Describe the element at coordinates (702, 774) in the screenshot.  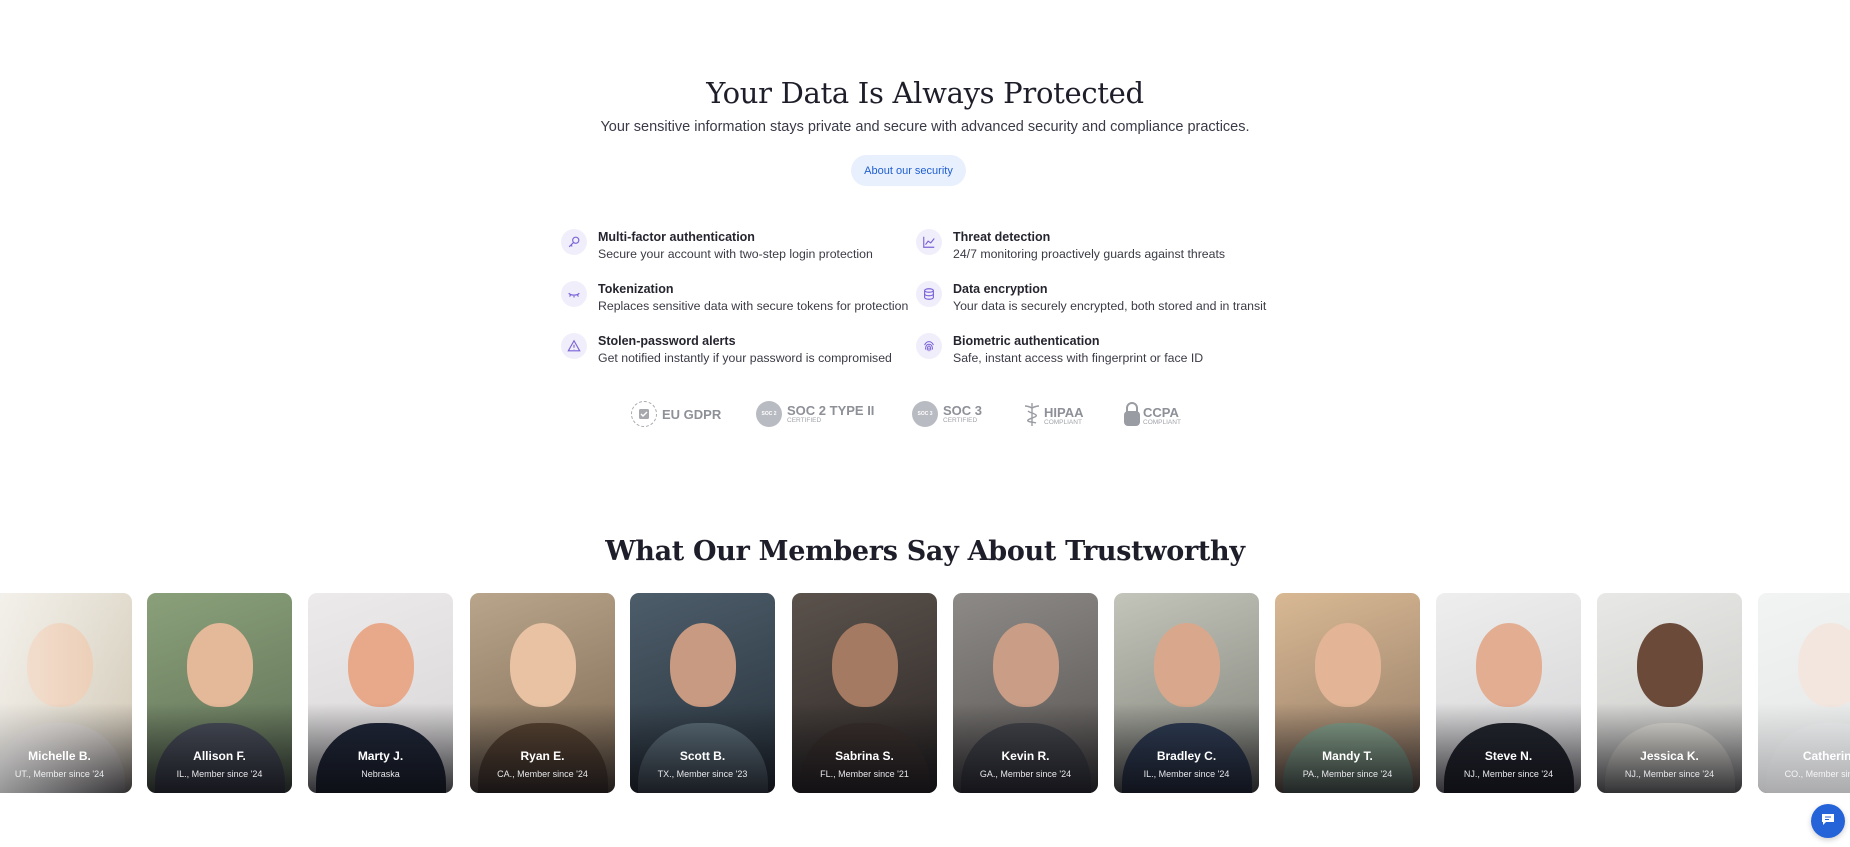
I see `member-meta: TX., Member since '23` at that location.